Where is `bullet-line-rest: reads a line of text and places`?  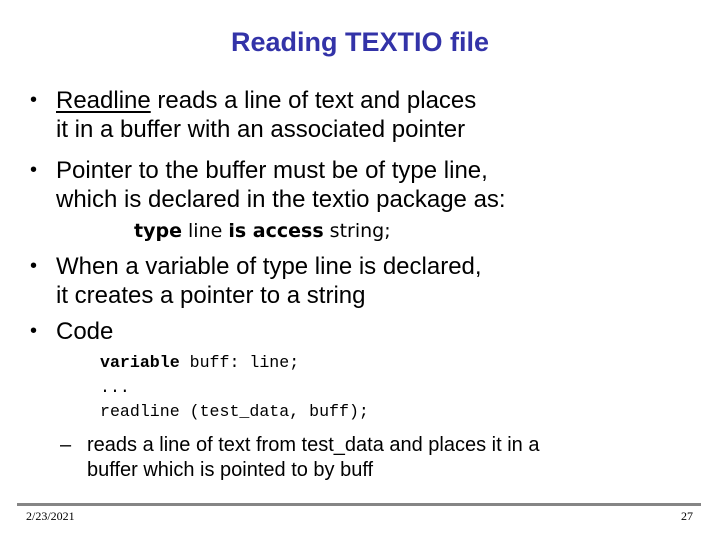 bullet-line-rest: reads a line of text and places is located at coordinates (313, 100).